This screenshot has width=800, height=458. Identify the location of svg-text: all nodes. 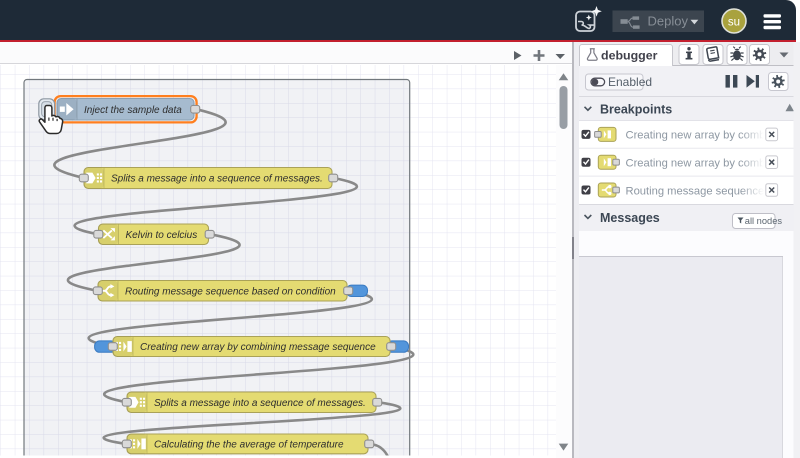
(764, 221).